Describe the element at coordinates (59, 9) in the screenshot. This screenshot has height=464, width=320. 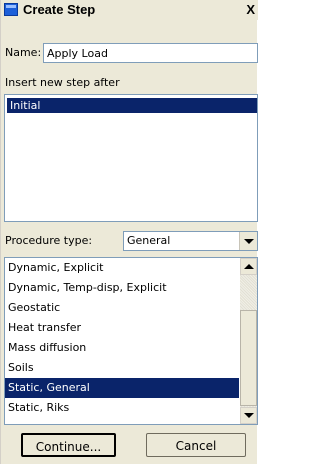
I see `dialog-title: Create Step` at that location.